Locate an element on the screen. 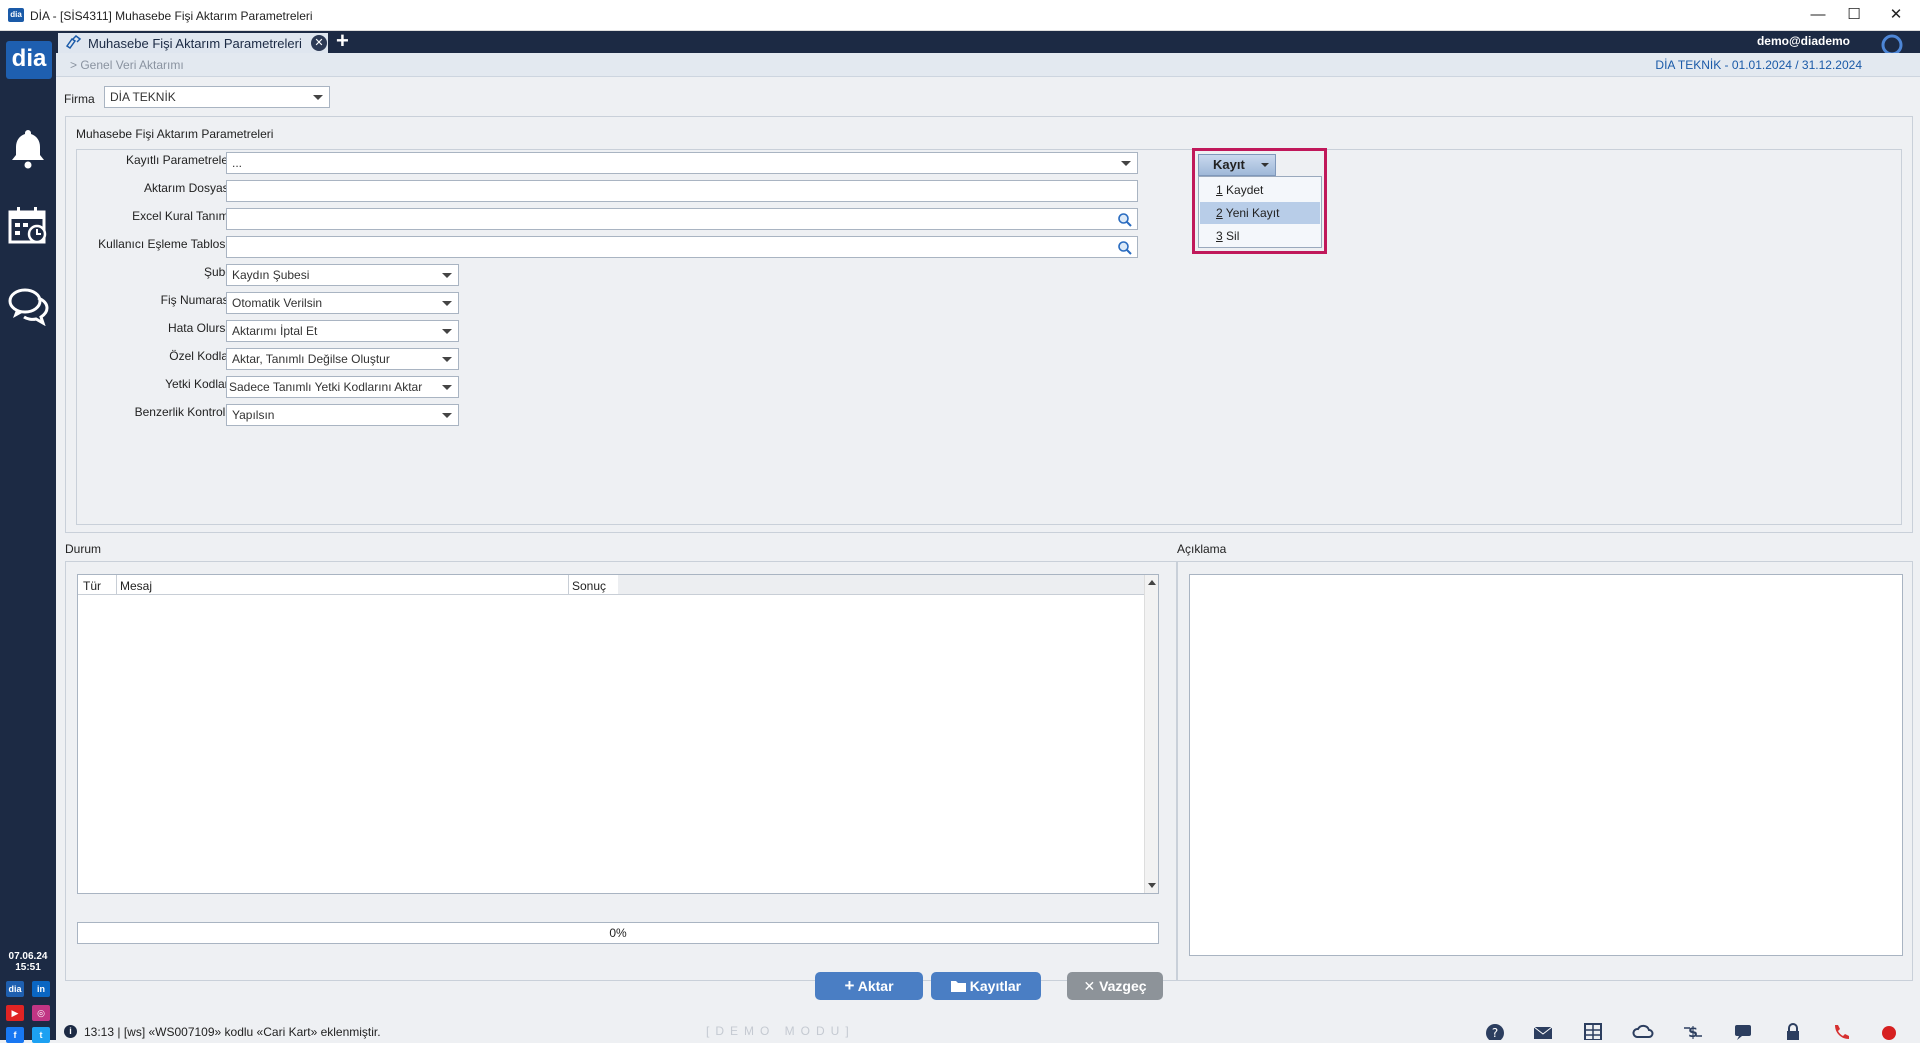 The width and height of the screenshot is (1920, 1043). calculator-icon is located at coordinates (1593, 1031).